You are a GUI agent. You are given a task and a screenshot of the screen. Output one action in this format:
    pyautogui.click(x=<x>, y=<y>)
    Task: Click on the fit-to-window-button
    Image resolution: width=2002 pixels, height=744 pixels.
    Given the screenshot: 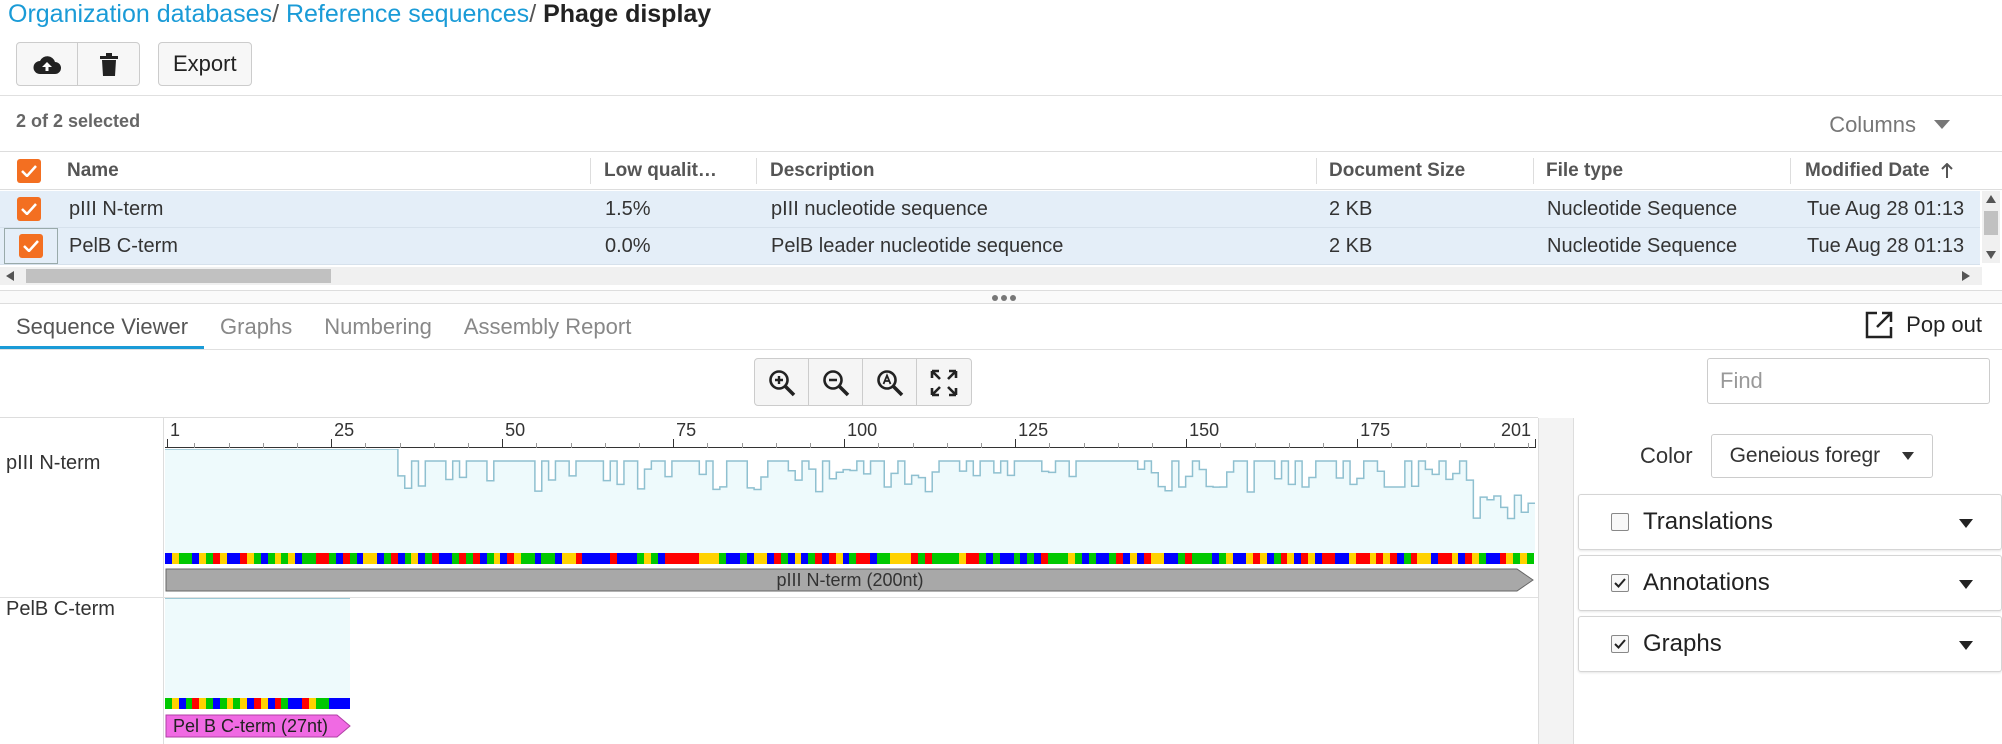 What is the action you would take?
    pyautogui.click(x=944, y=382)
    